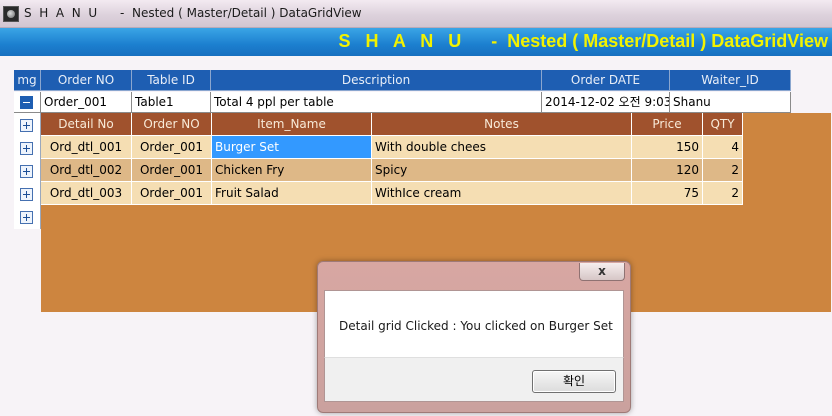 The width and height of the screenshot is (832, 416). Describe the element at coordinates (667, 124) in the screenshot. I see `detail-header-price: Price` at that location.